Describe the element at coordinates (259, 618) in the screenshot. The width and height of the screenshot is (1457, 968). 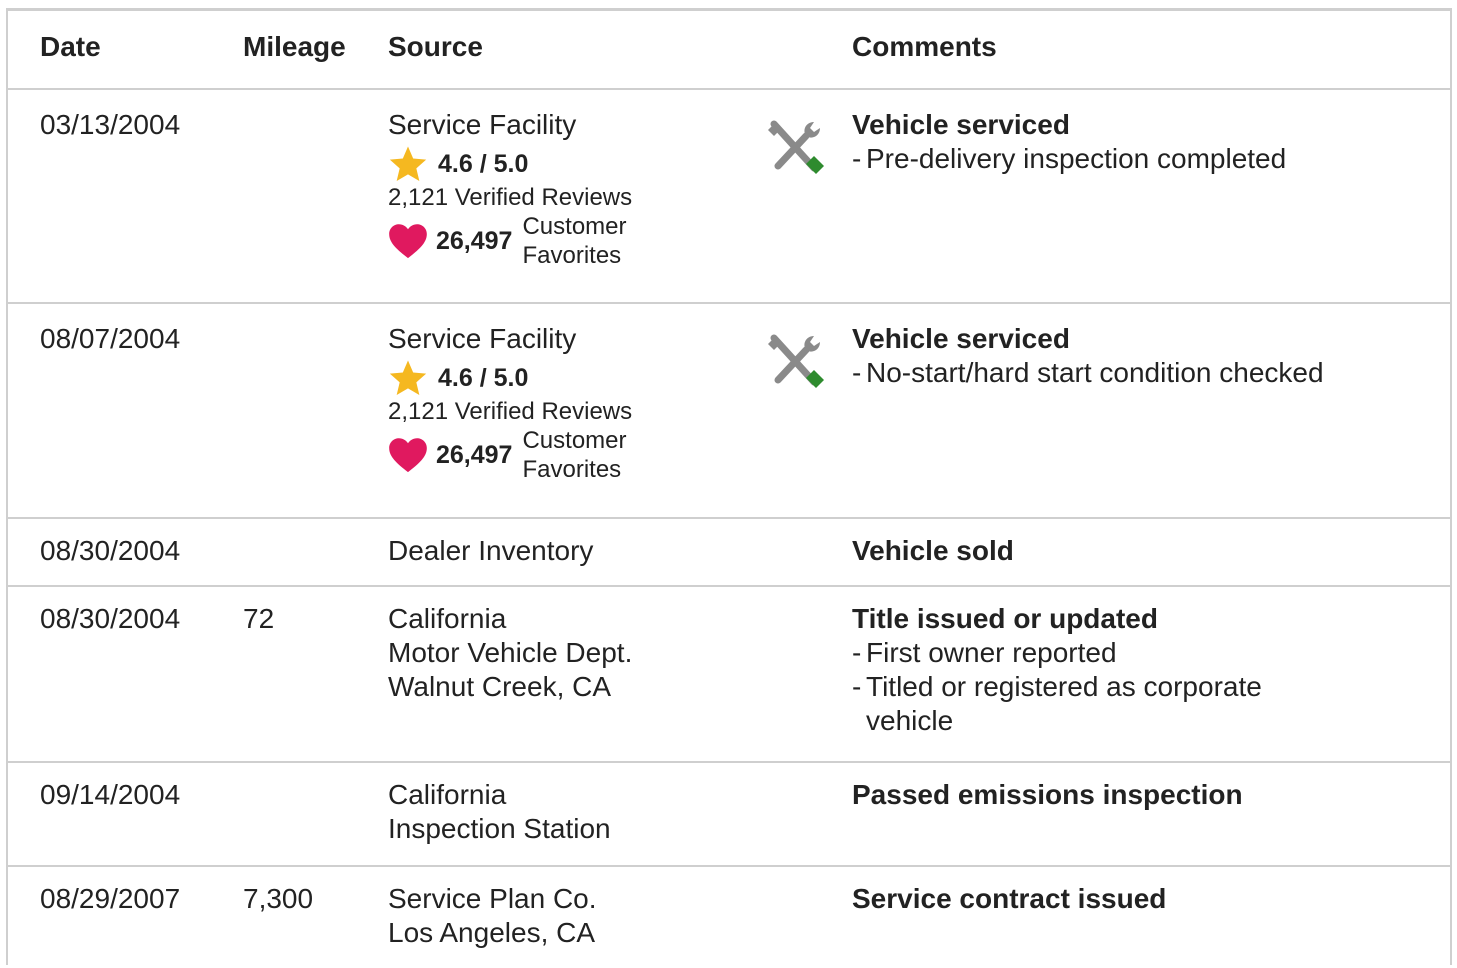
I see `row-mileage: 72` at that location.